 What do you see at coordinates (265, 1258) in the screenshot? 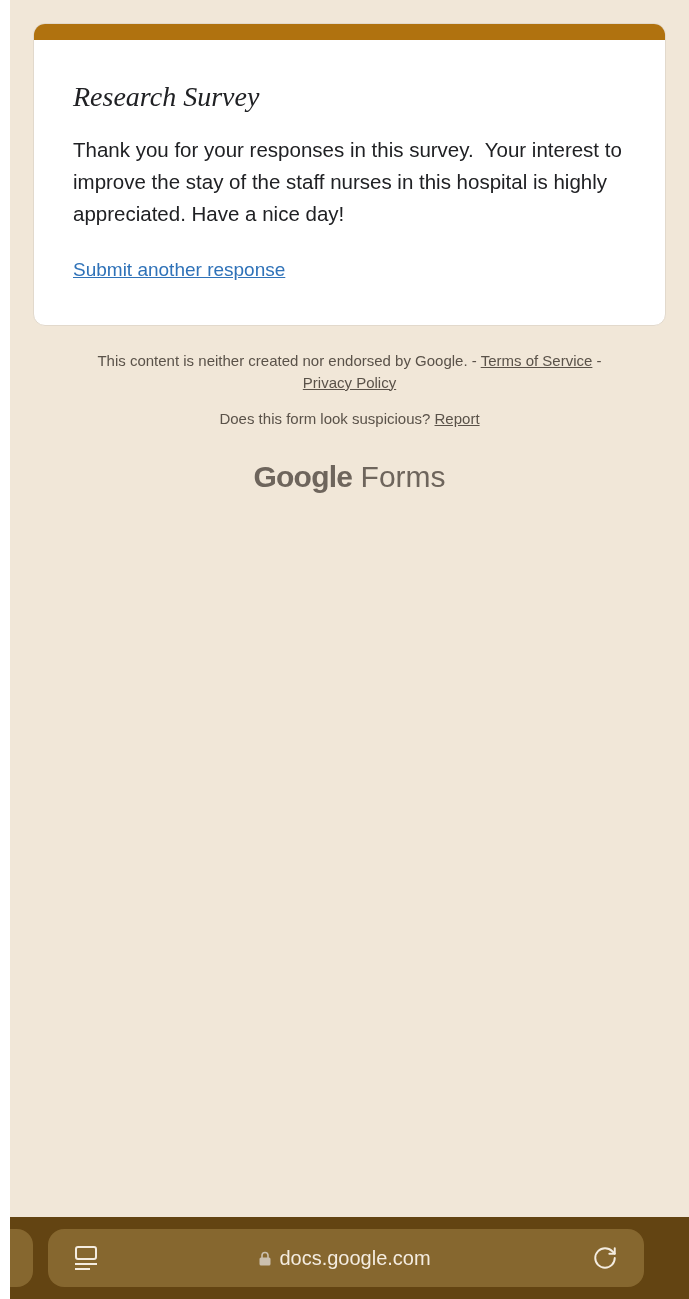
I see `lock-icon` at bounding box center [265, 1258].